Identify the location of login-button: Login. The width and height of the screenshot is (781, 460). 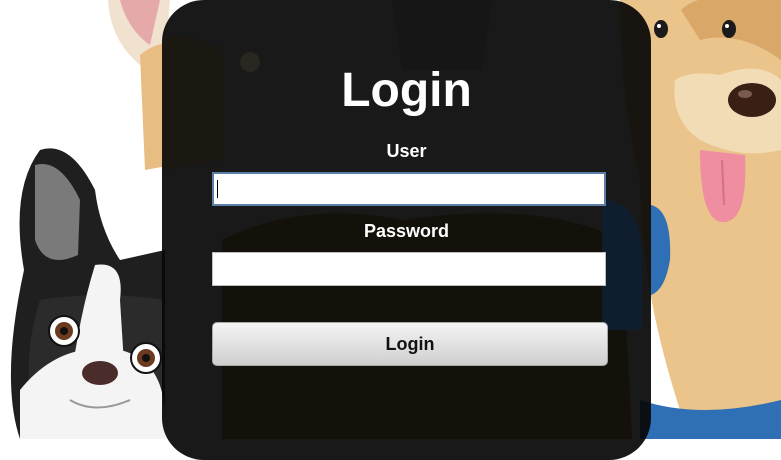
(410, 344).